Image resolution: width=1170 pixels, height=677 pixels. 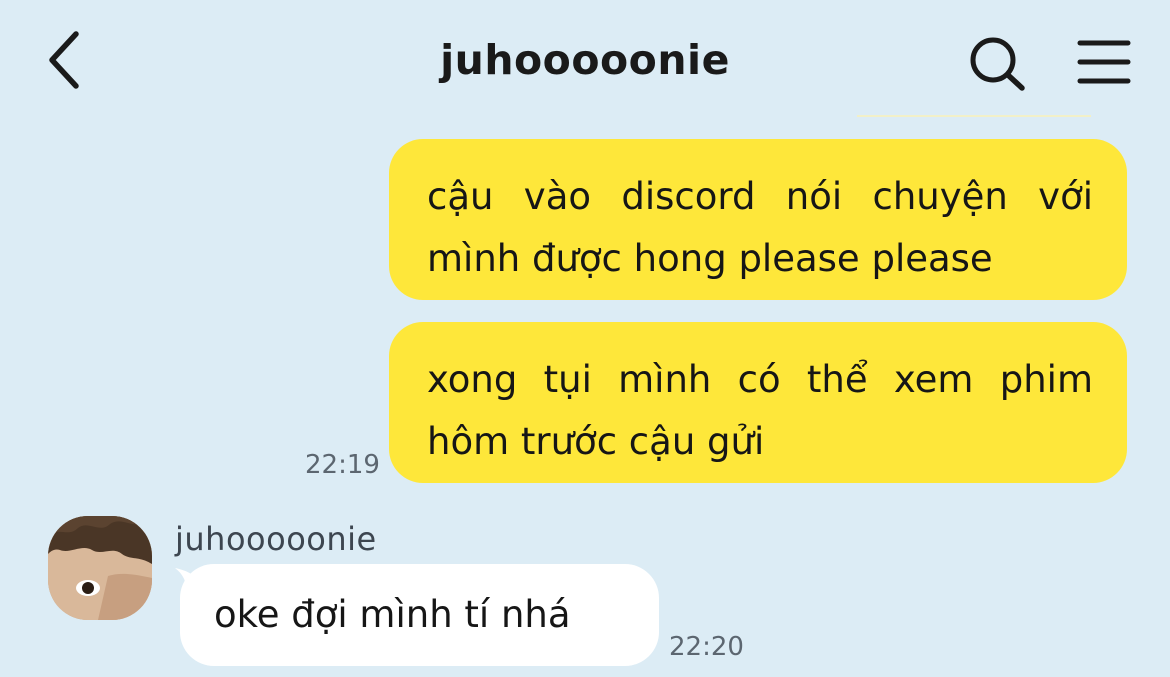 I want to click on avatar-image, so click(x=100, y=568).